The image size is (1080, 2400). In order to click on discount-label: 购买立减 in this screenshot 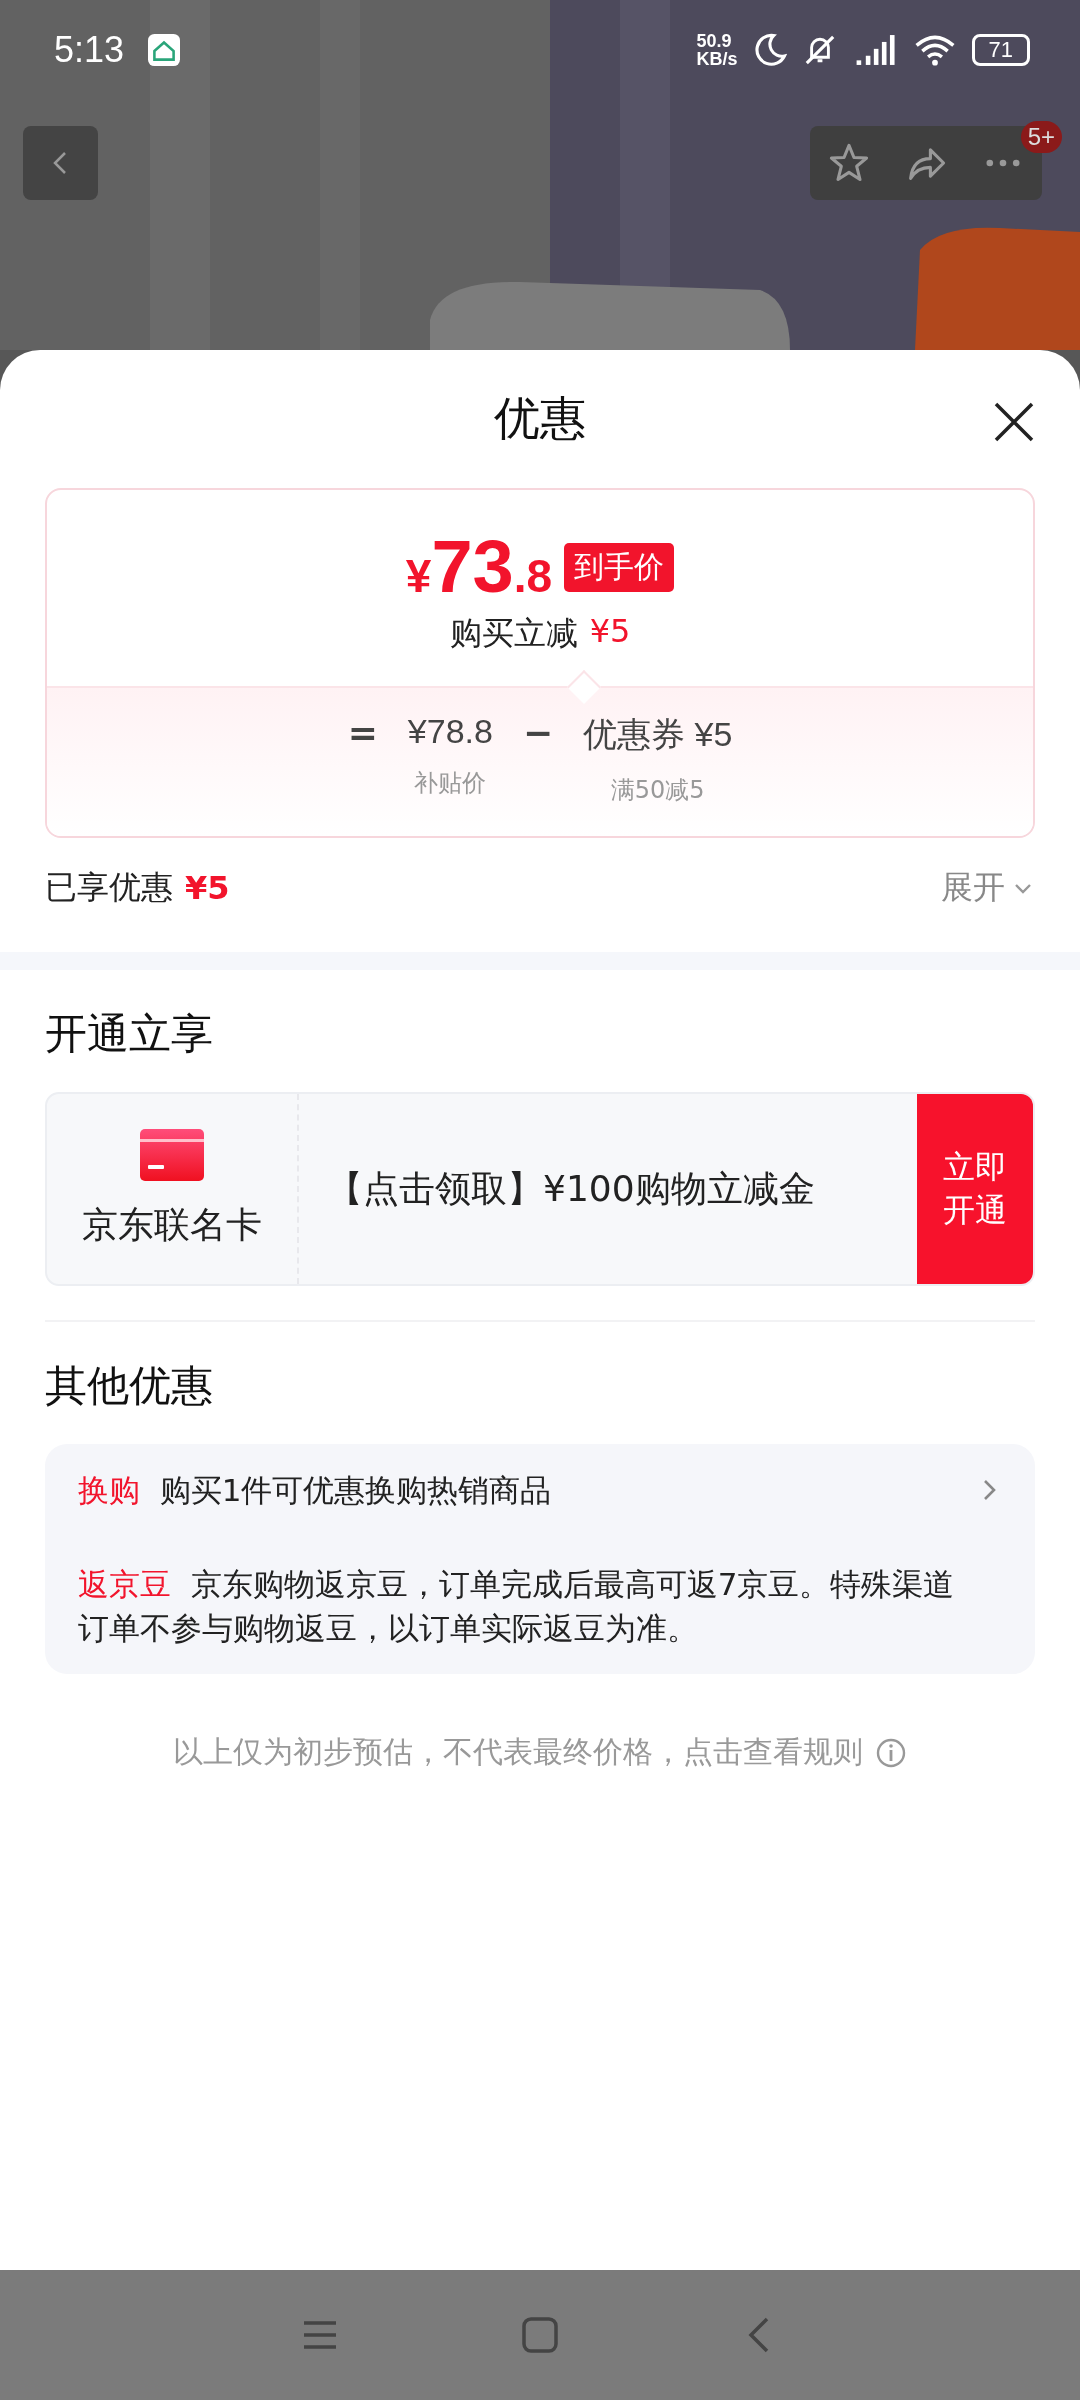, I will do `click(513, 633)`.